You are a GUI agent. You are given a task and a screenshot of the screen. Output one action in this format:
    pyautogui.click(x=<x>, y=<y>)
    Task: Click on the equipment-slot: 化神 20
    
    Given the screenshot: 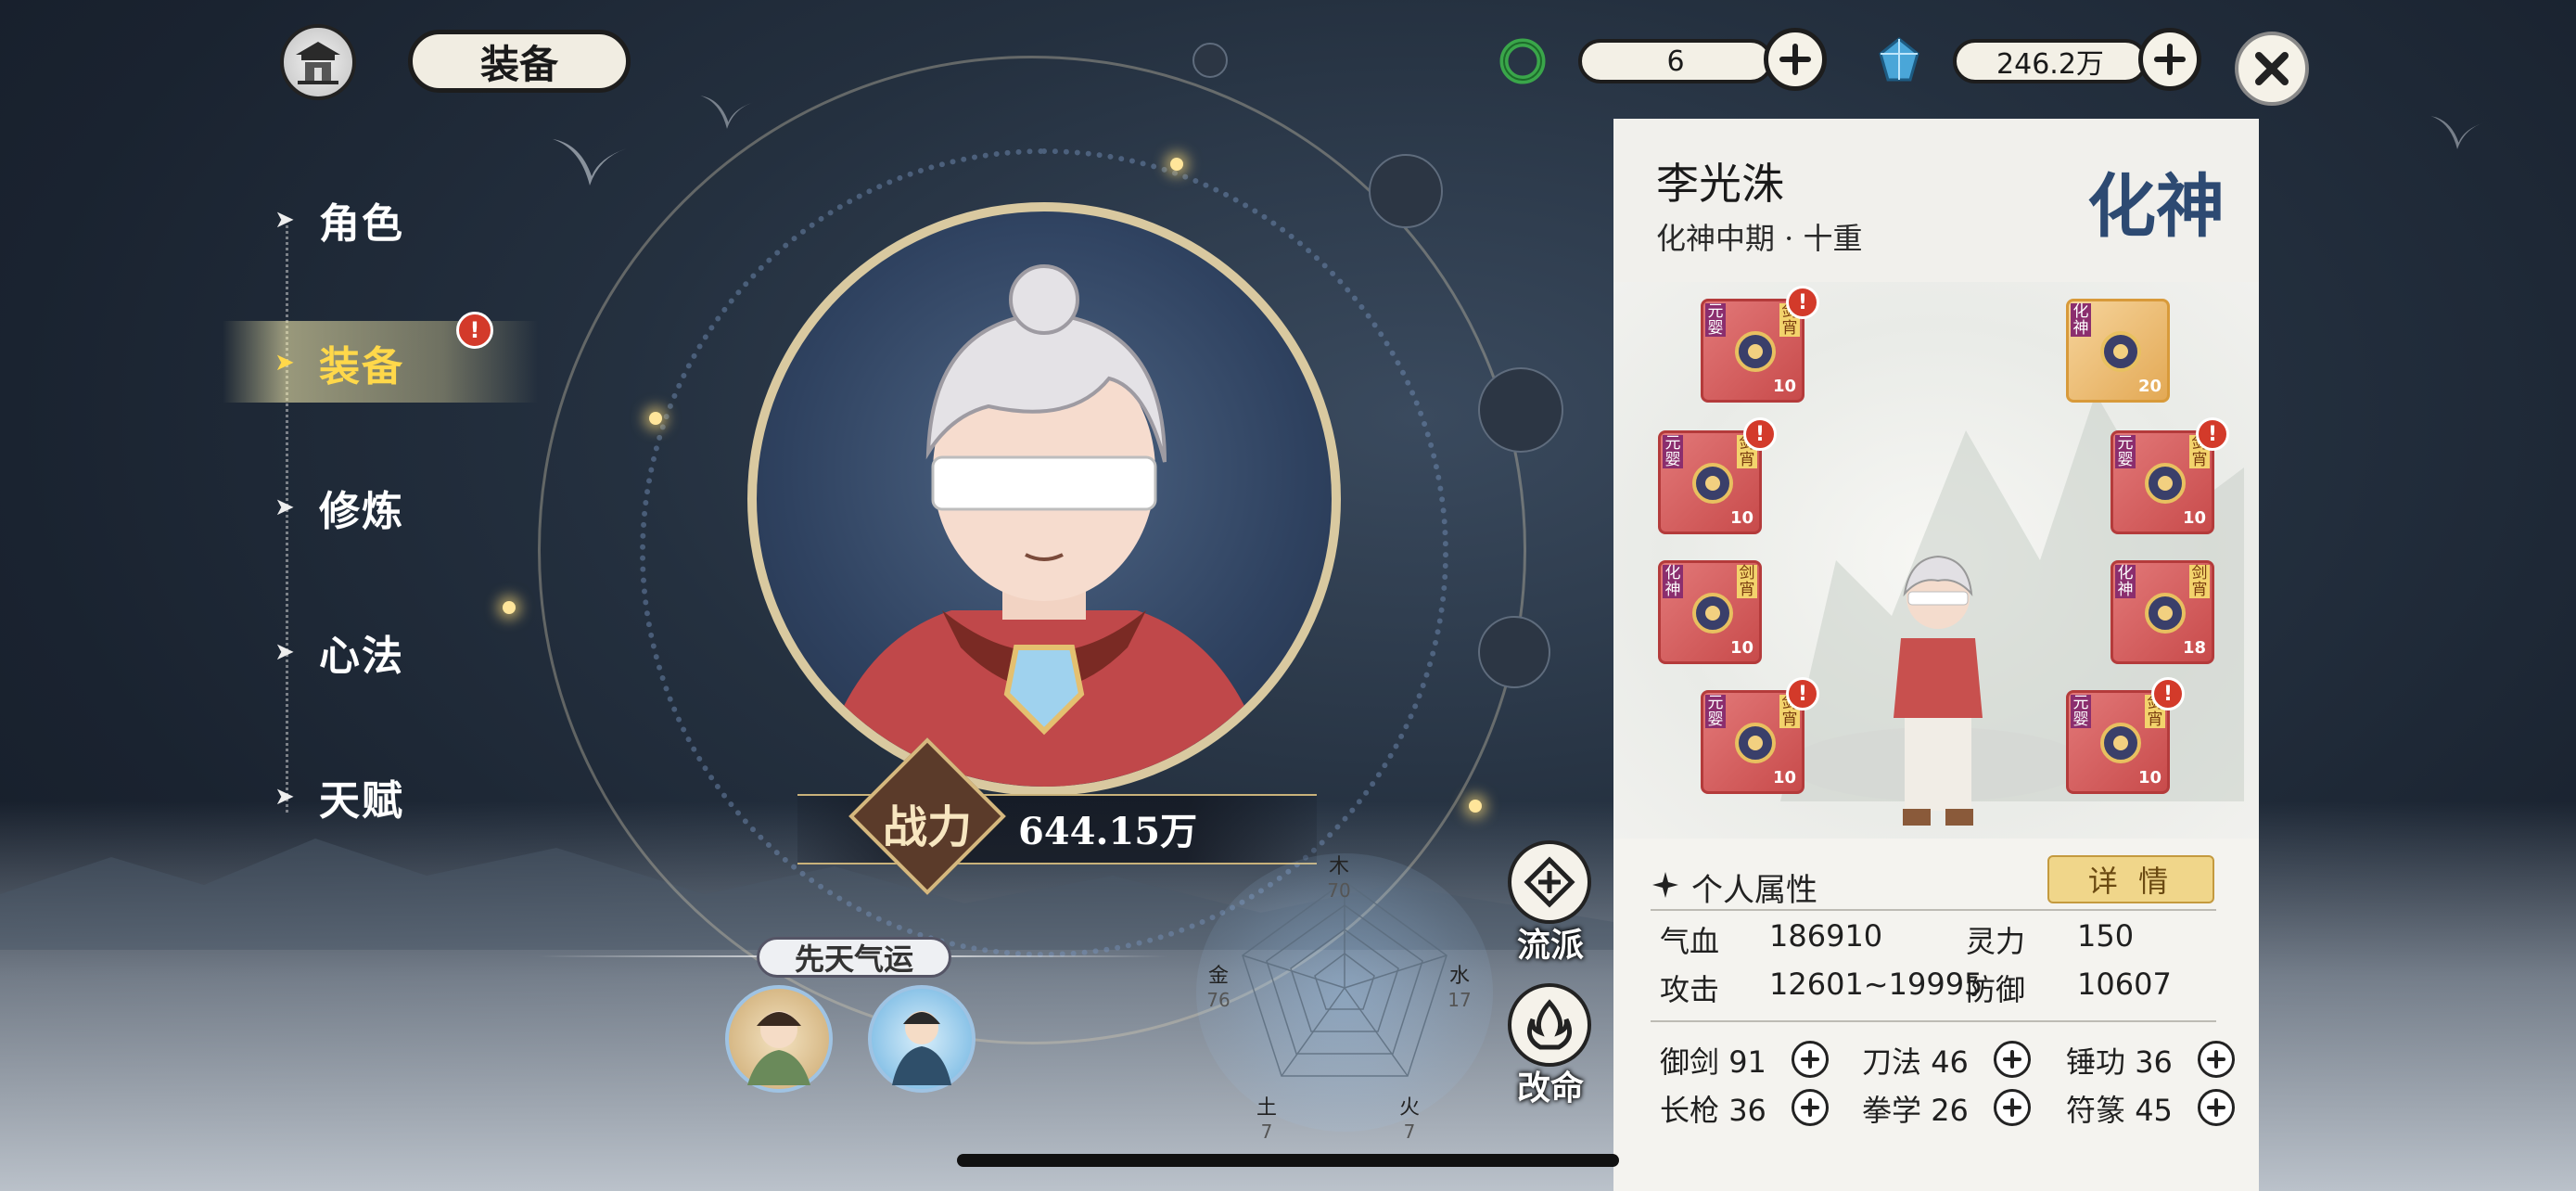 What is the action you would take?
    pyautogui.click(x=2118, y=351)
    